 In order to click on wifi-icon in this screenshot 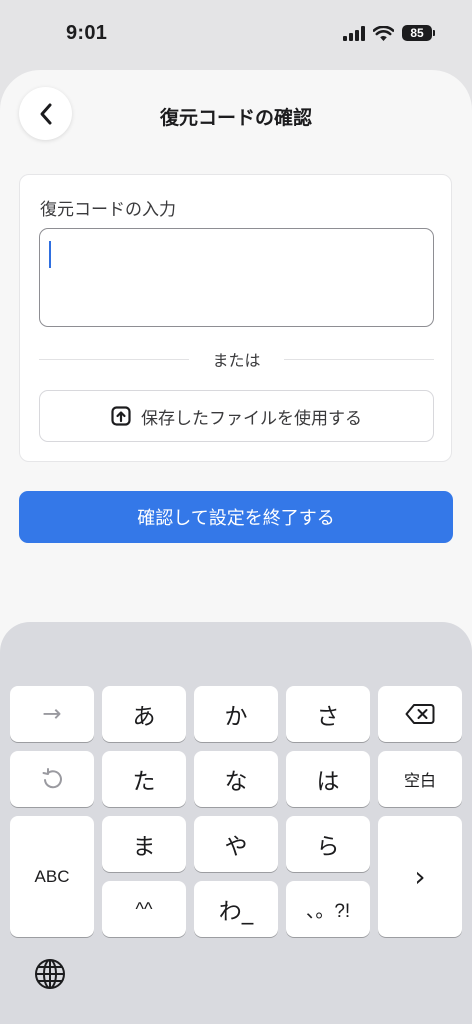, I will do `click(383, 33)`.